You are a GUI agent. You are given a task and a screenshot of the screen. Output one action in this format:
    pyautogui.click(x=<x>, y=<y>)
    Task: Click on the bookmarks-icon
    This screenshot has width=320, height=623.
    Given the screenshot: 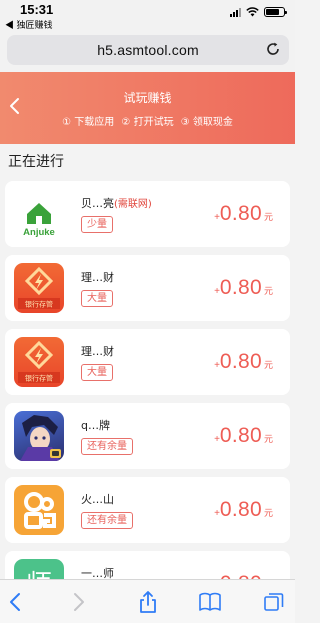 What is the action you would take?
    pyautogui.click(x=210, y=602)
    